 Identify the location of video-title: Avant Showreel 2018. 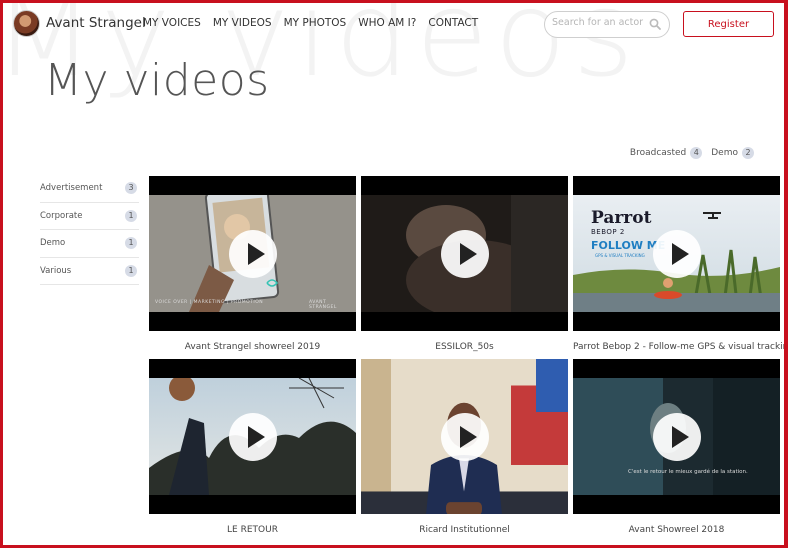
(676, 530).